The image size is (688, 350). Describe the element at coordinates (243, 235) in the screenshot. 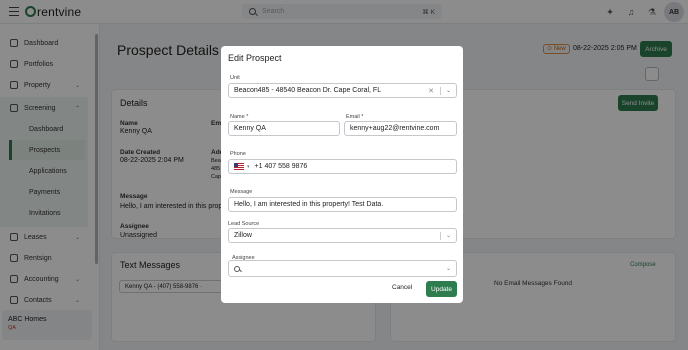

I see `lead-source-value: Zillow` at that location.